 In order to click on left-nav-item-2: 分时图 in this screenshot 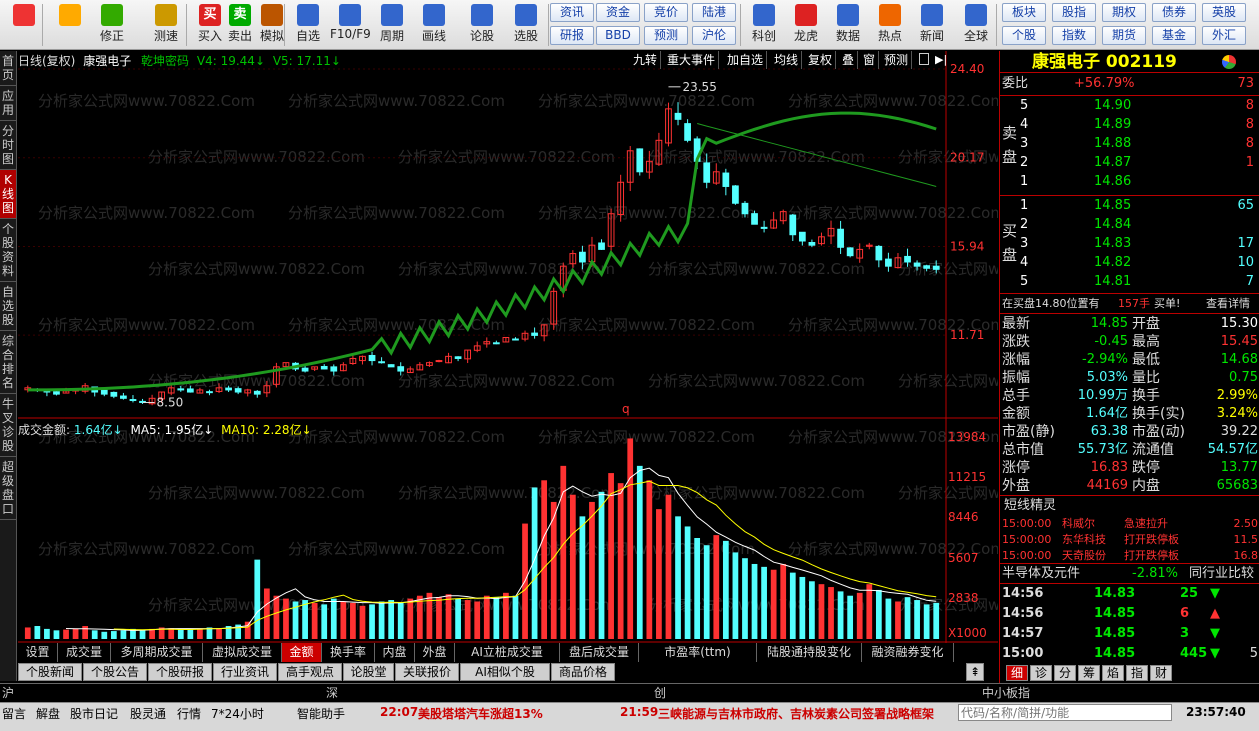, I will do `click(8, 145)`.